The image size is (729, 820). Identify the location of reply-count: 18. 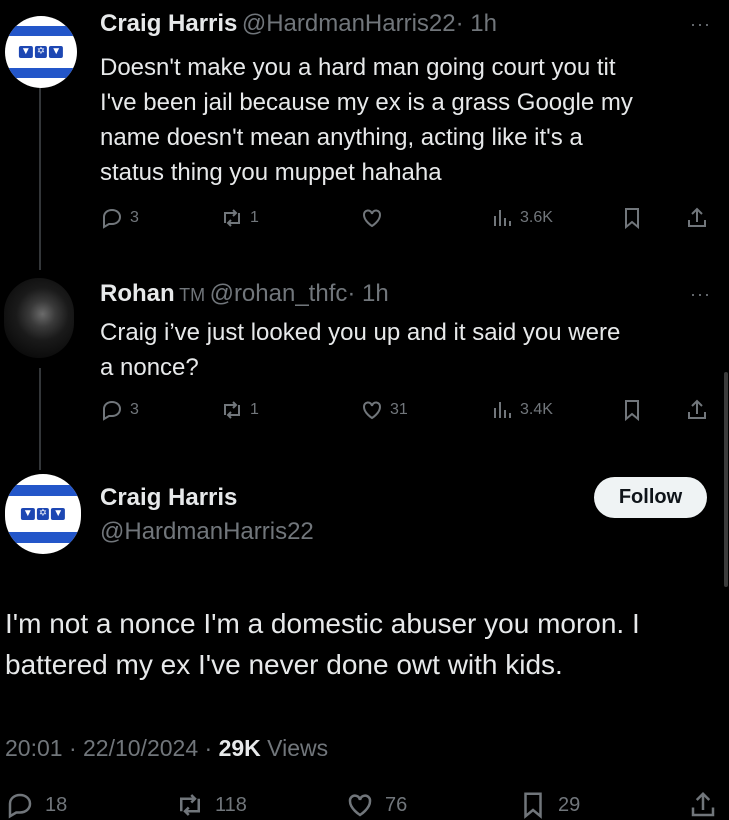
(56, 804).